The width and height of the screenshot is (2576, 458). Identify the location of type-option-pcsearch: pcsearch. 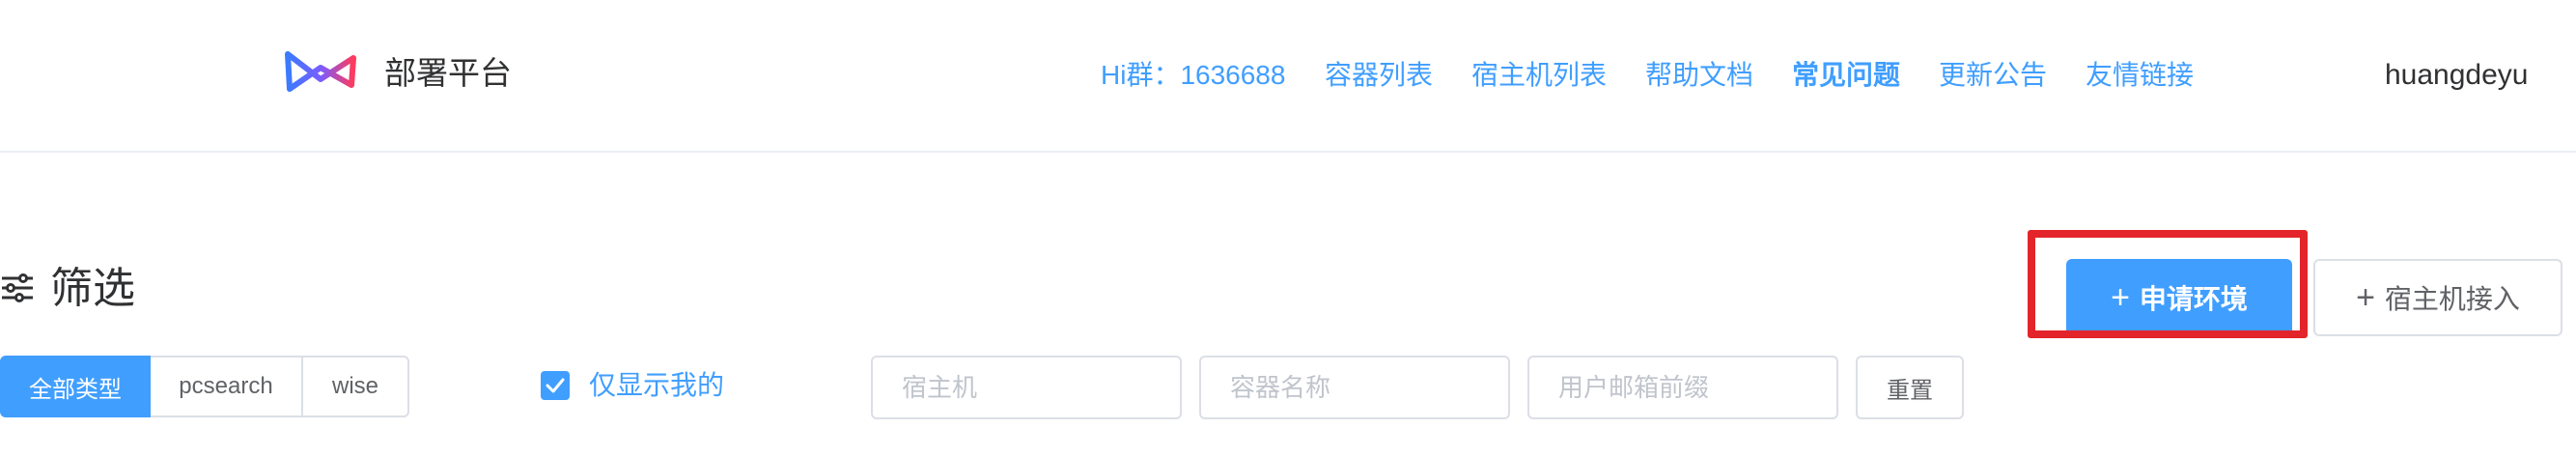
(227, 386).